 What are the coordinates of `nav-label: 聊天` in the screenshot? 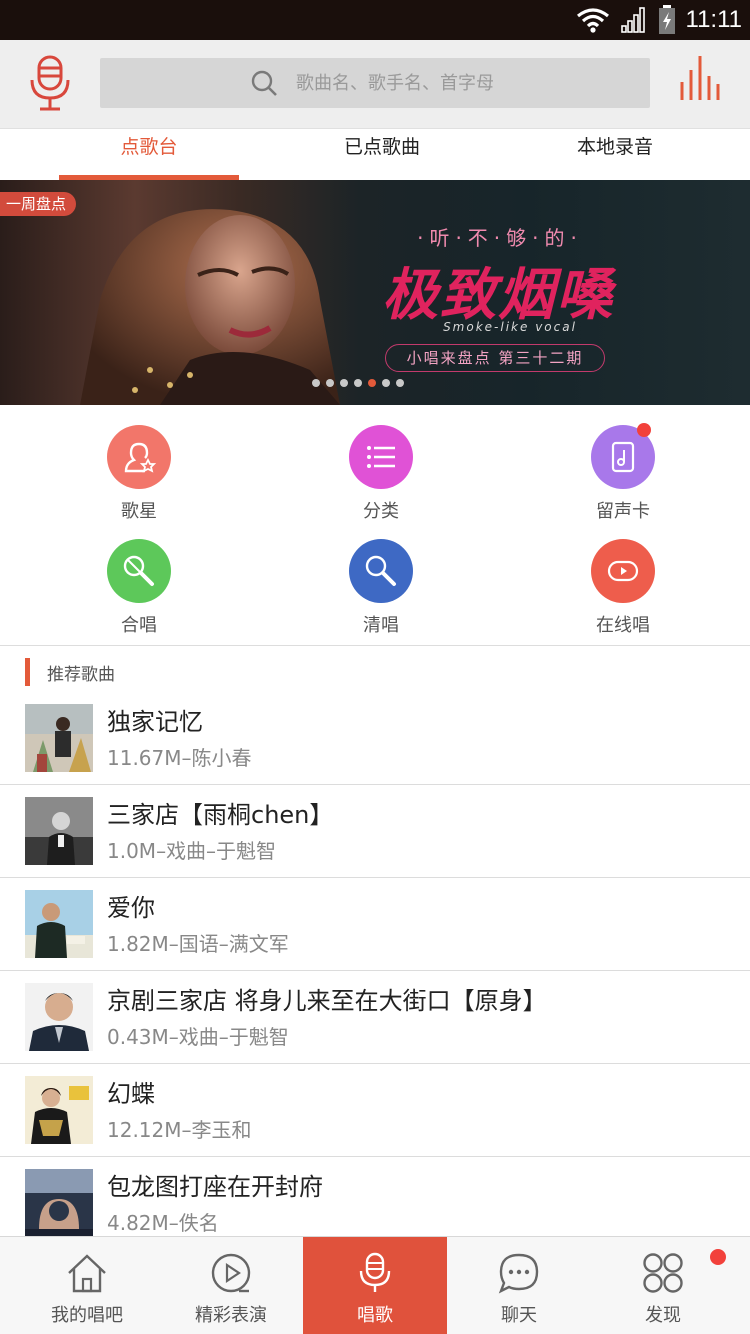 It's located at (519, 1315).